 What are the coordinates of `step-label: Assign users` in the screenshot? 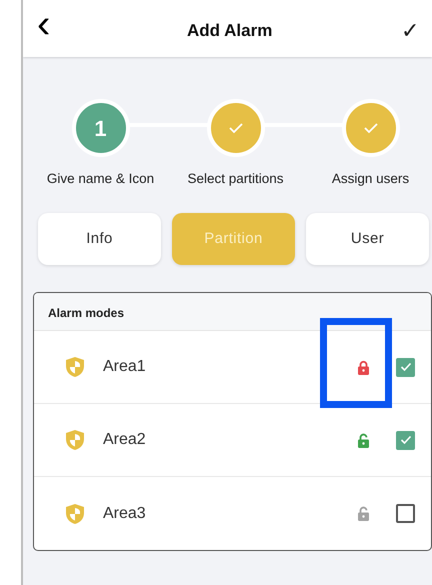 It's located at (371, 179).